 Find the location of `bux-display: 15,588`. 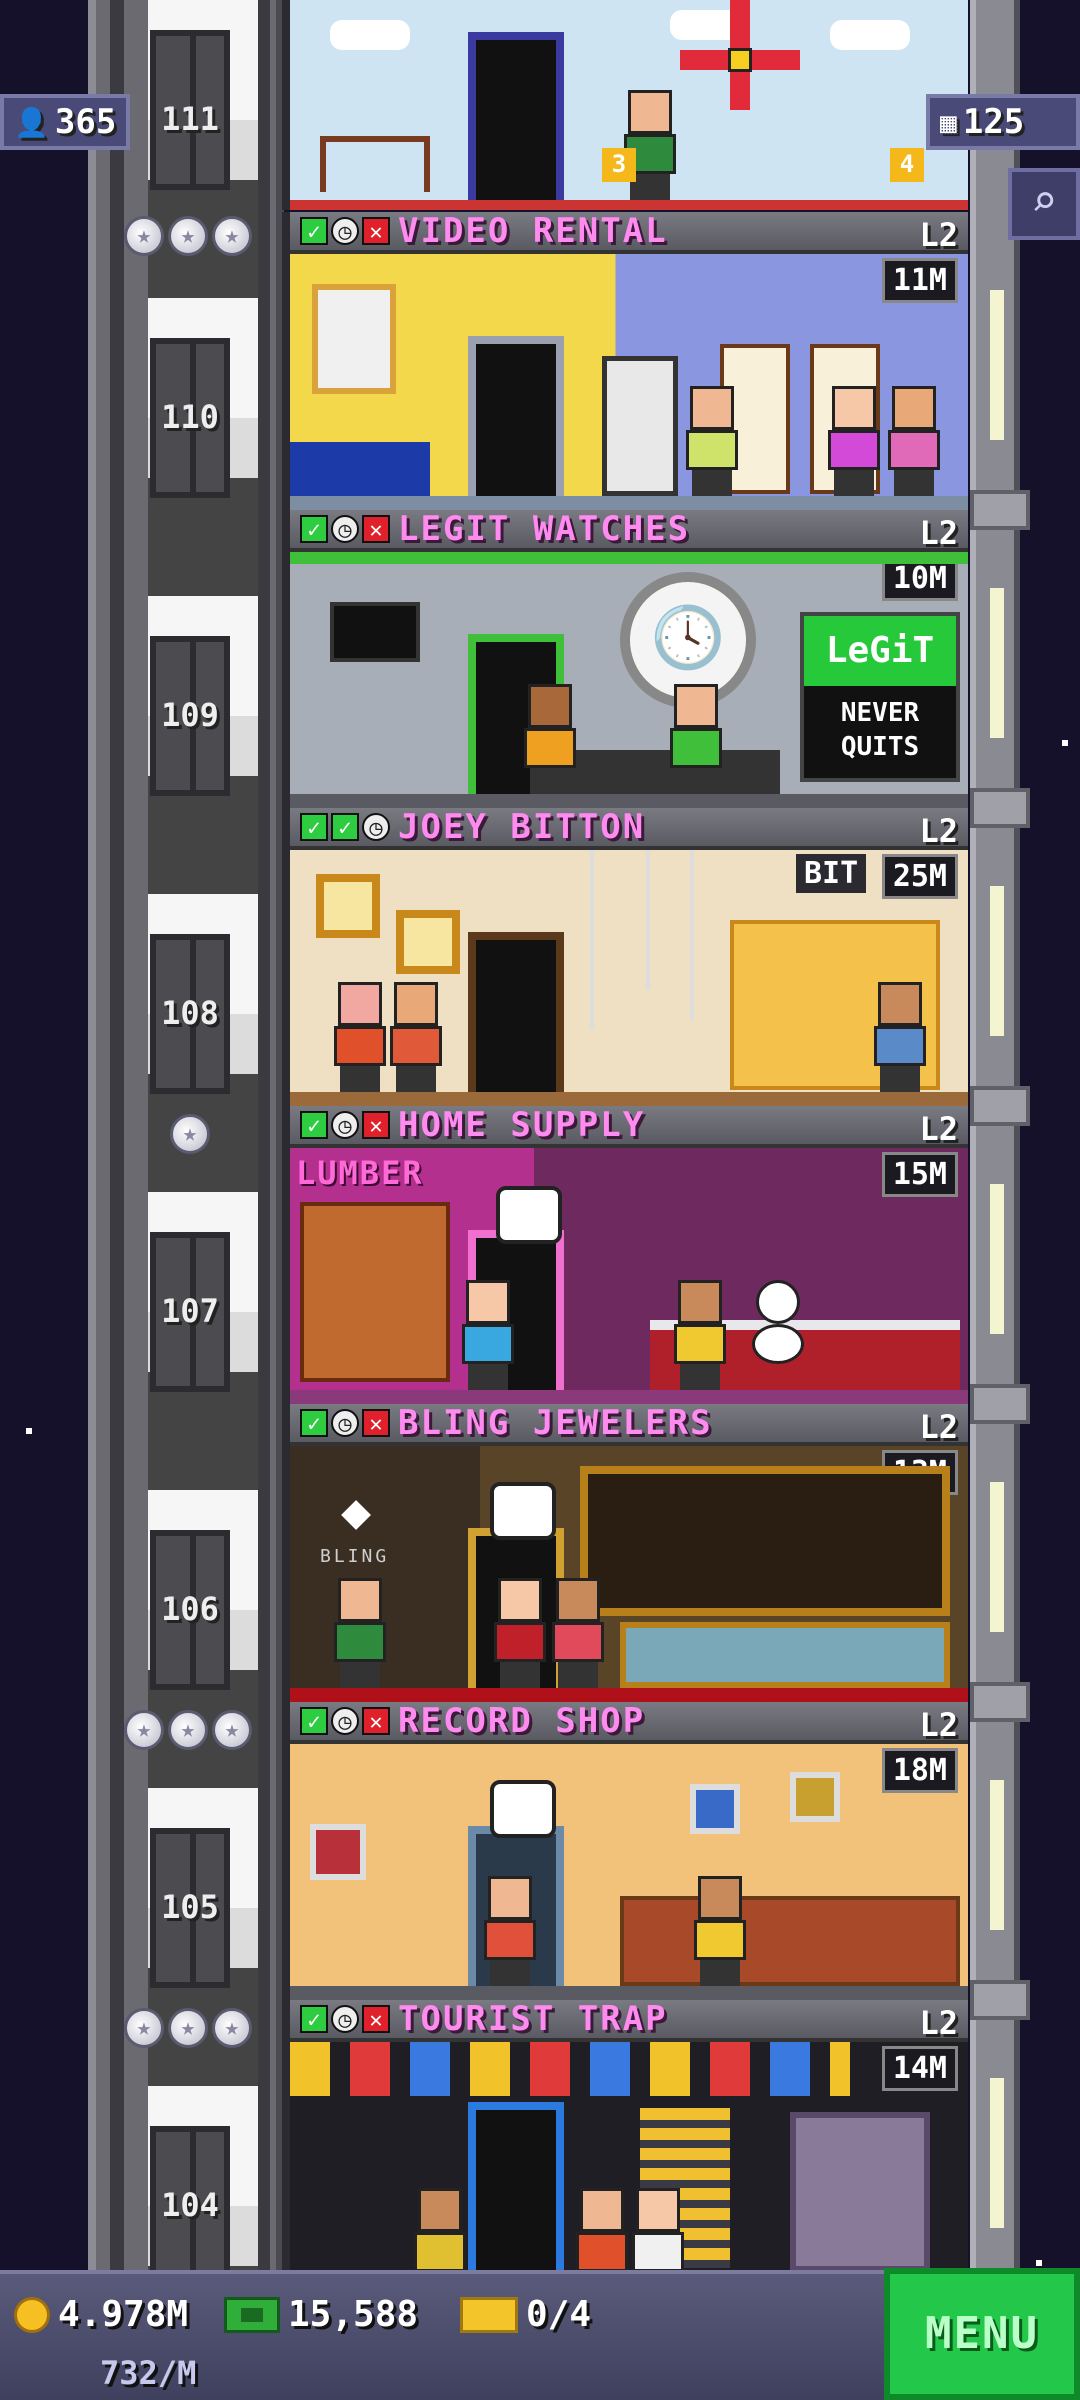

bux-display: 15,588 is located at coordinates (321, 2314).